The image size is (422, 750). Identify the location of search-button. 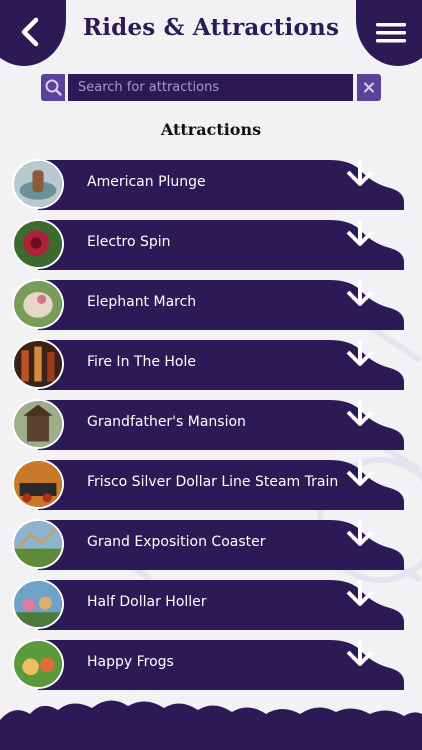
(53, 87).